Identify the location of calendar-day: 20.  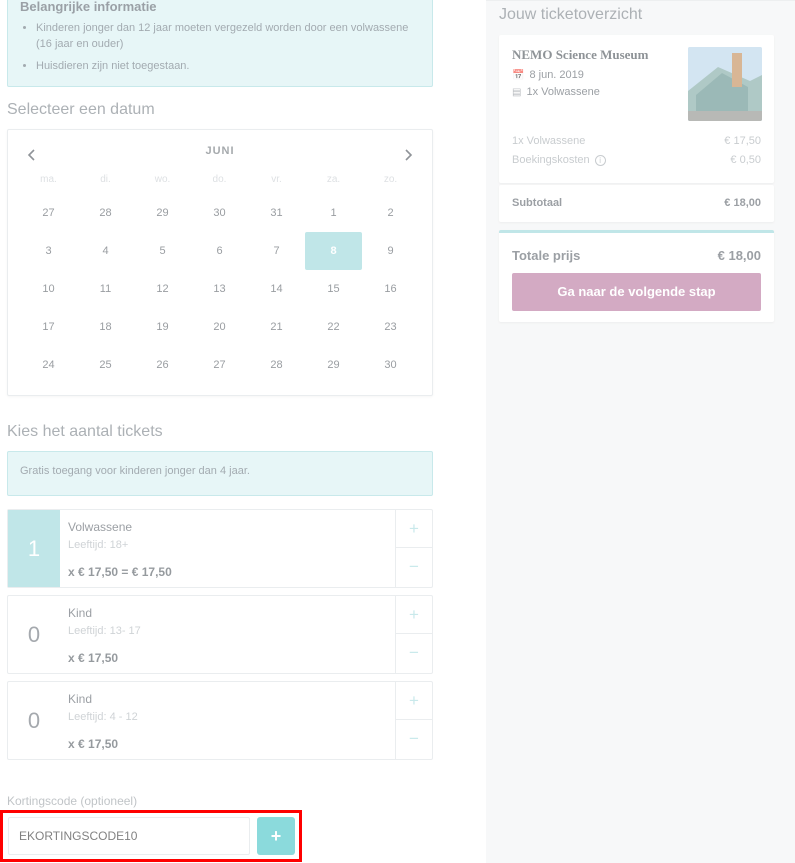
(219, 327).